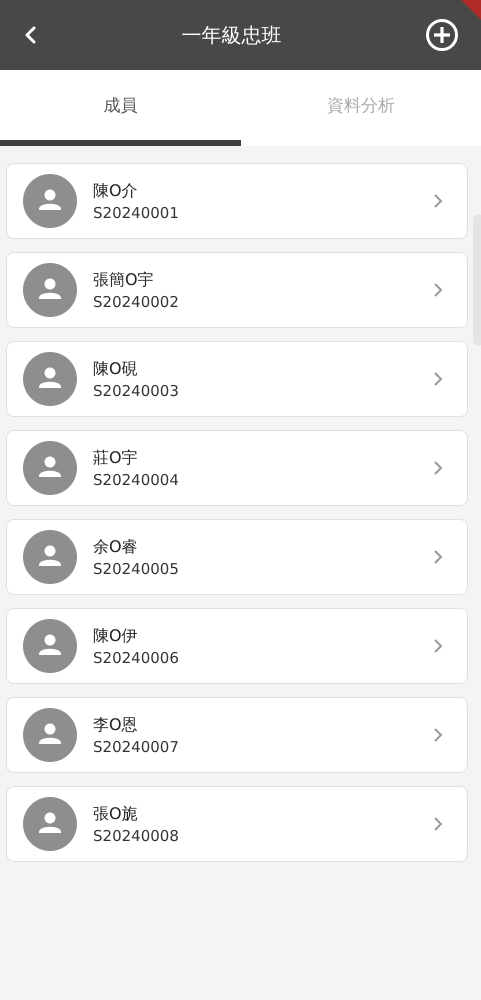 This screenshot has height=1000, width=481. Describe the element at coordinates (237, 646) in the screenshot. I see `member-card: 陳O伊 S20240006` at that location.